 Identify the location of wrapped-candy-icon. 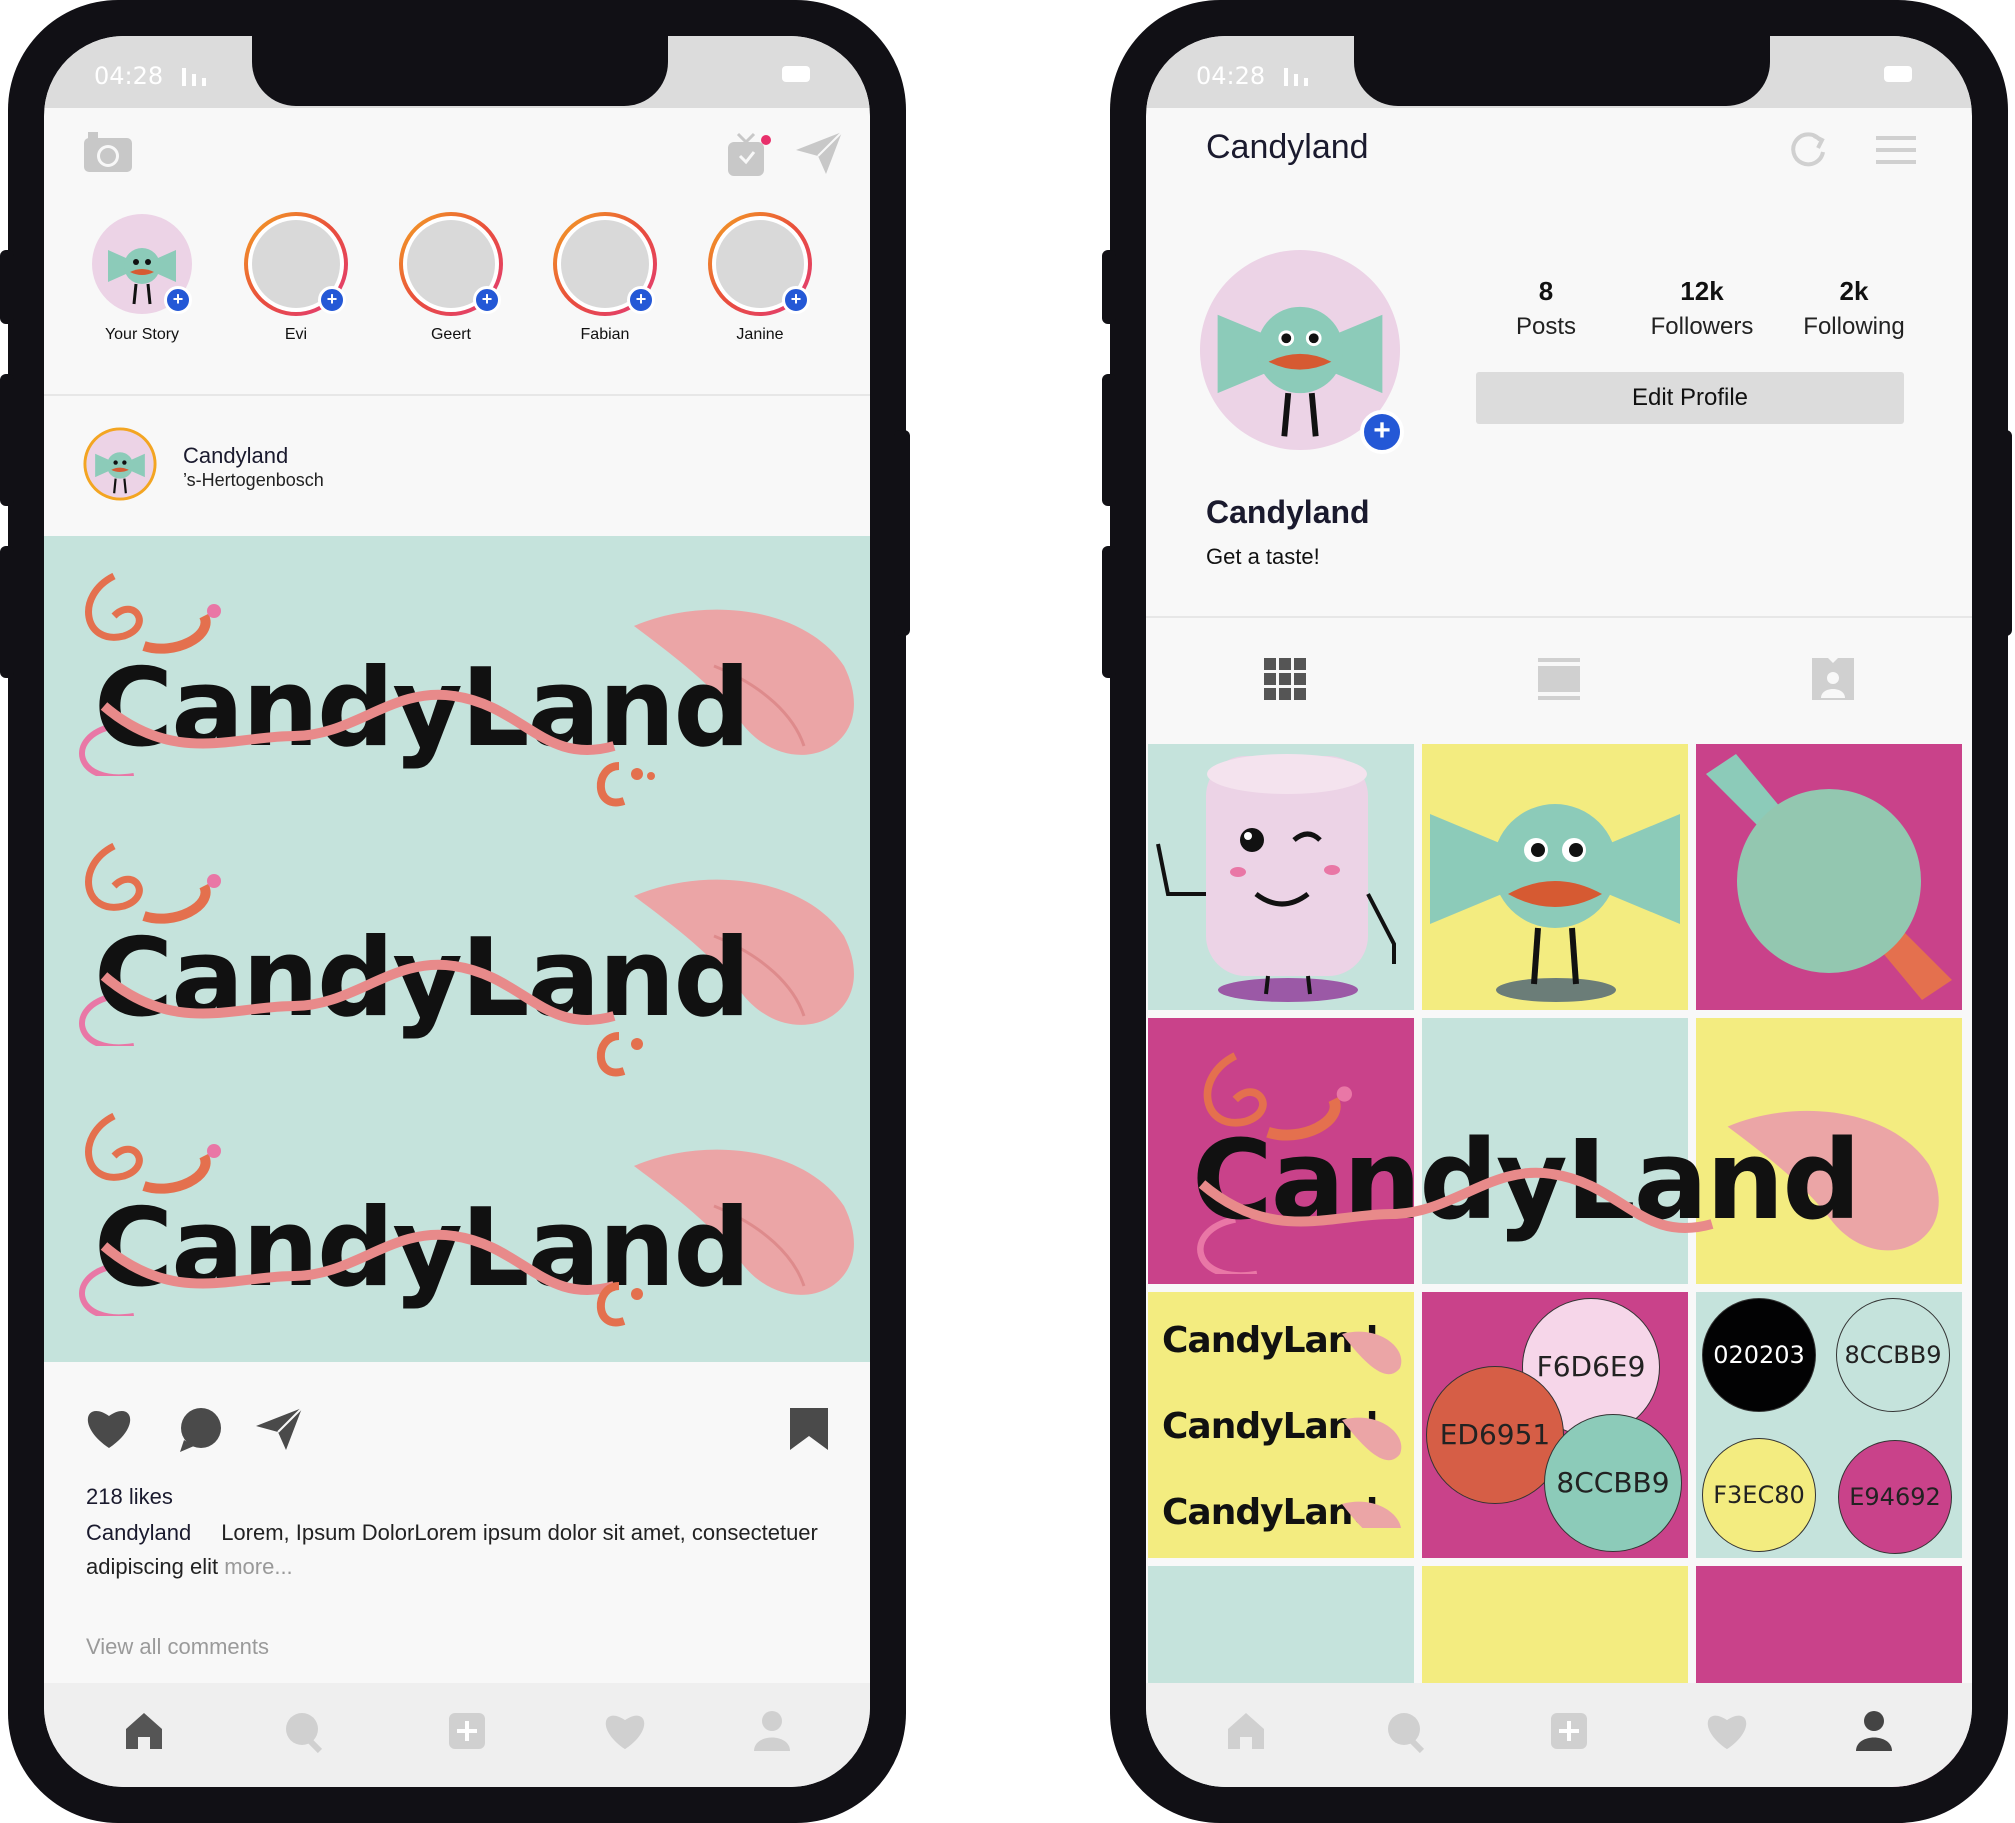
(1829, 877).